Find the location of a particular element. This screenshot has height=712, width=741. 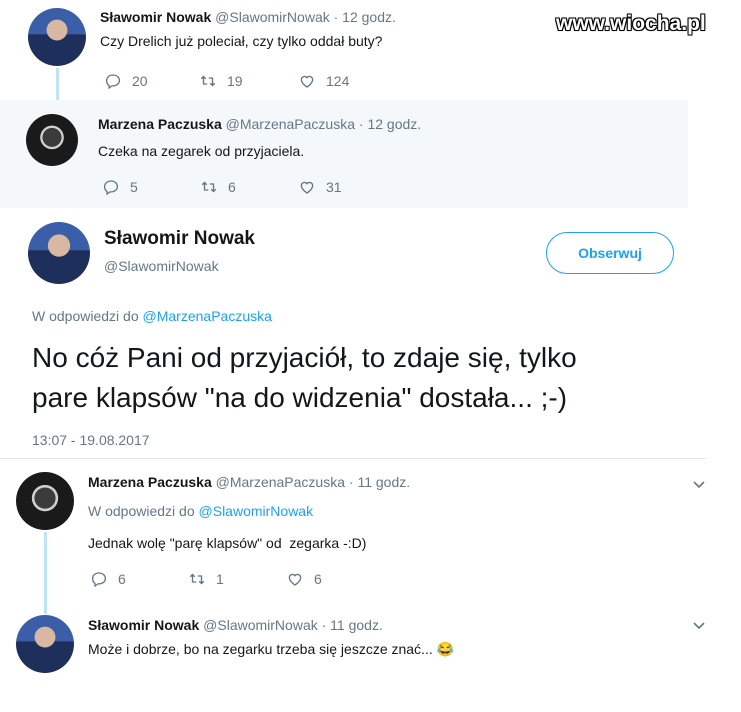

like-action: 6 is located at coordinates (304, 579).